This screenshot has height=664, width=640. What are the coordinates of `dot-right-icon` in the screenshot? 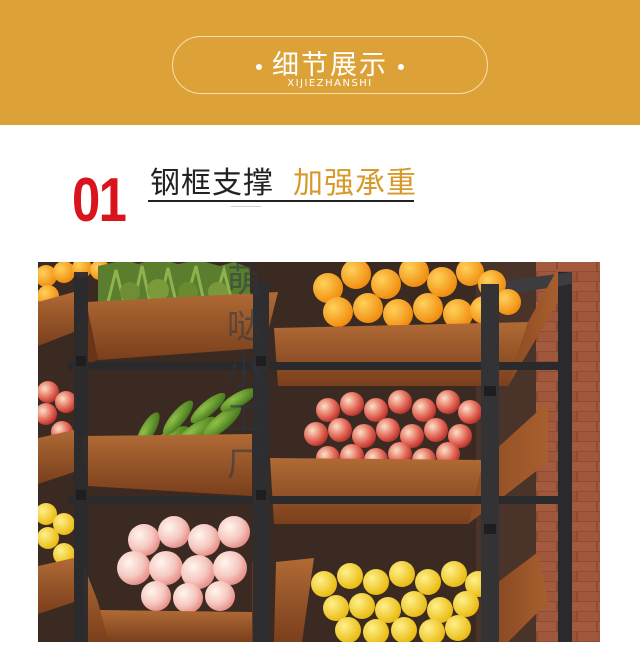 It's located at (401, 66).